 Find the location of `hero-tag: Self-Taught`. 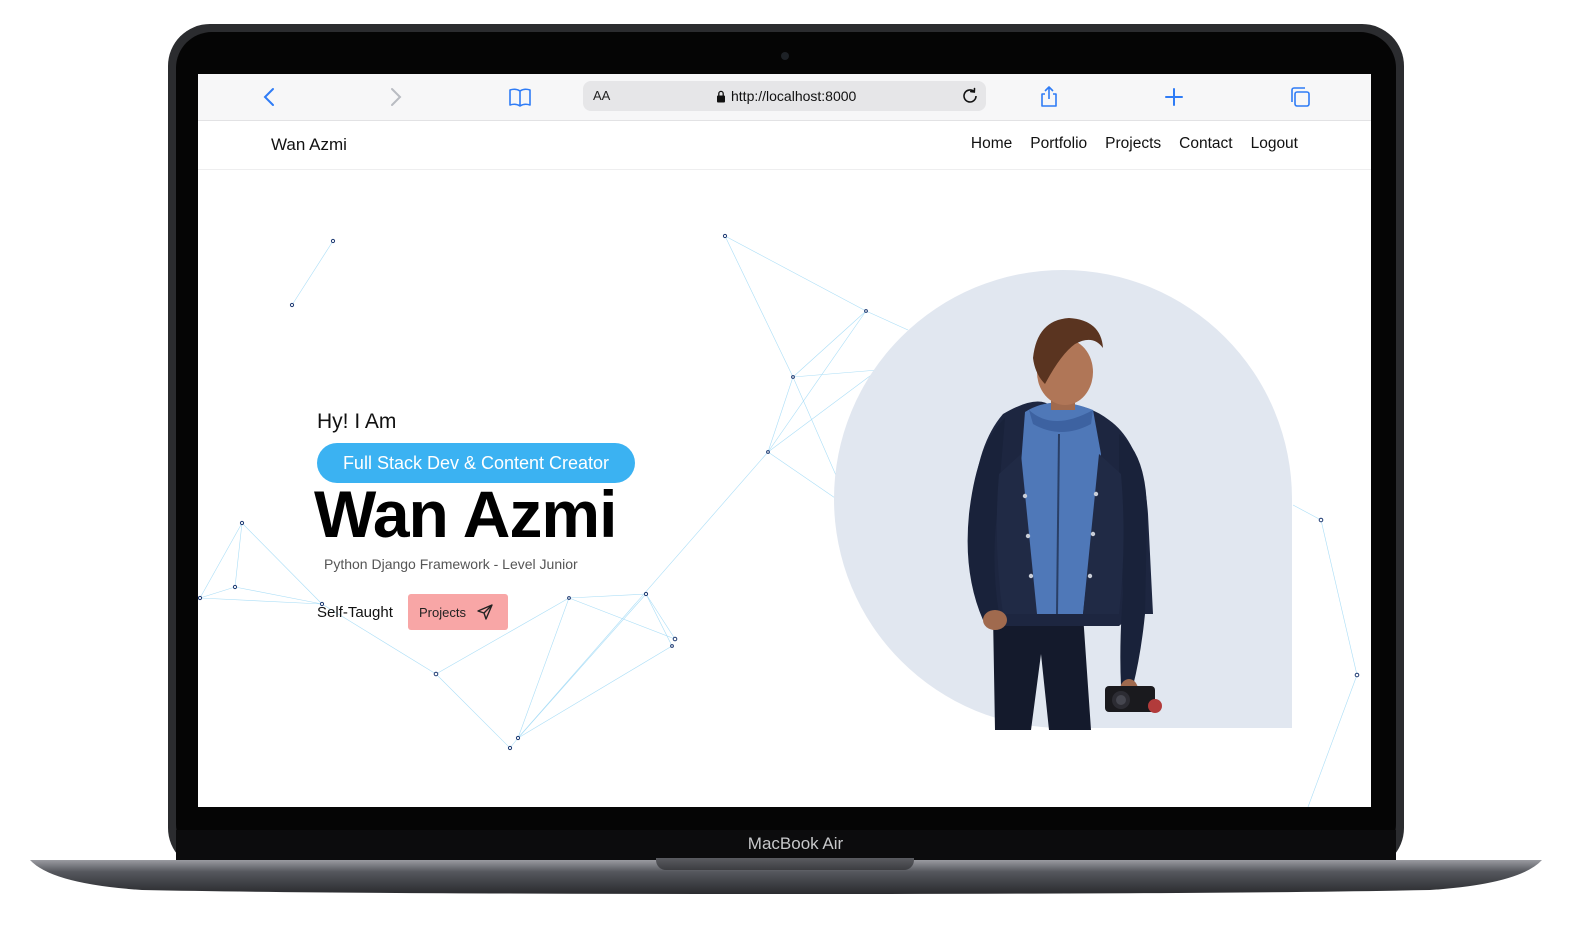

hero-tag: Self-Taught is located at coordinates (355, 612).